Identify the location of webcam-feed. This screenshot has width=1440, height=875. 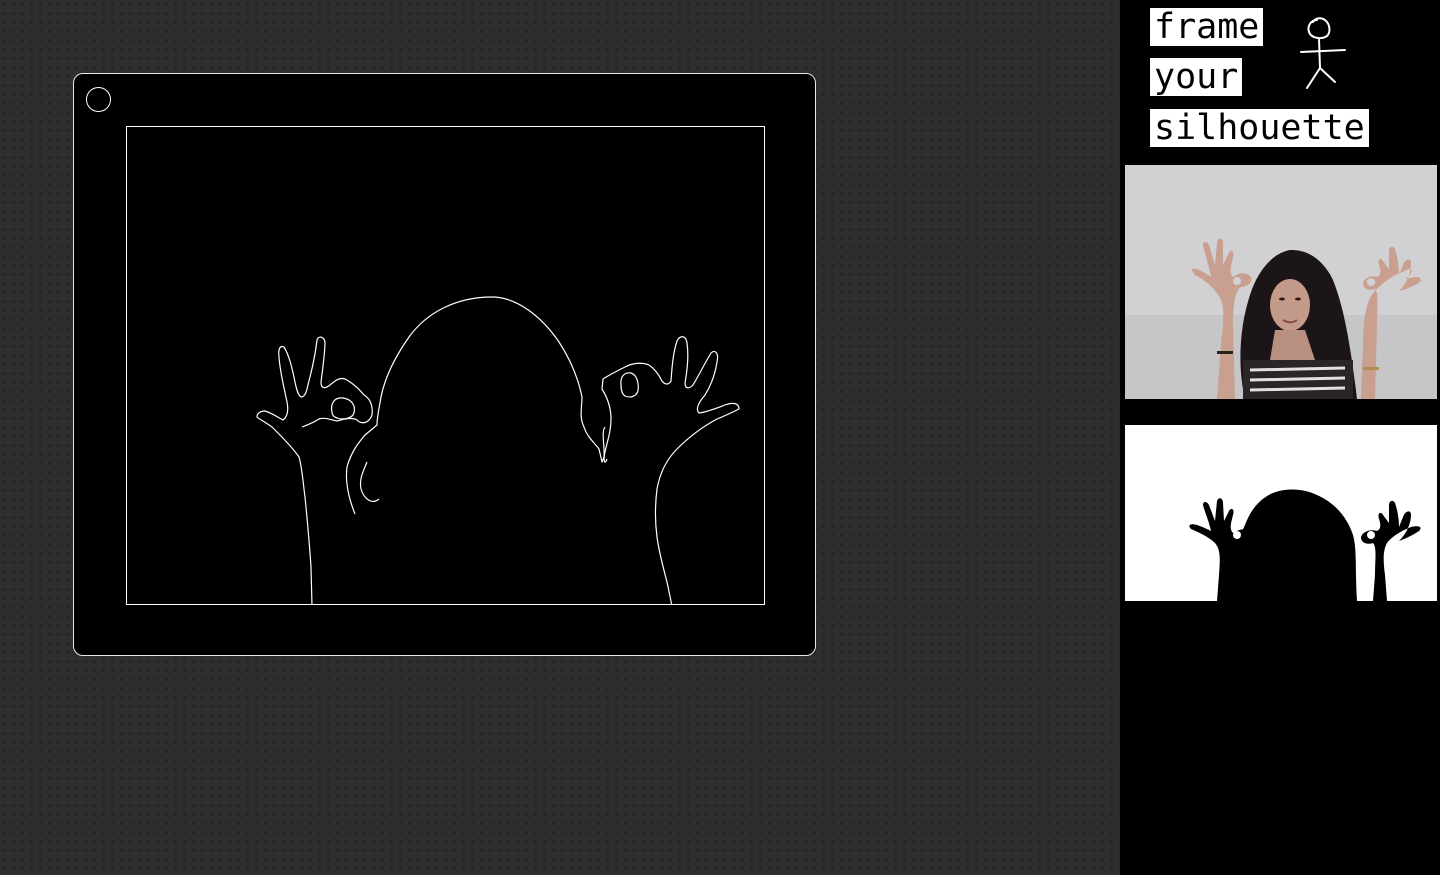
(1281, 282).